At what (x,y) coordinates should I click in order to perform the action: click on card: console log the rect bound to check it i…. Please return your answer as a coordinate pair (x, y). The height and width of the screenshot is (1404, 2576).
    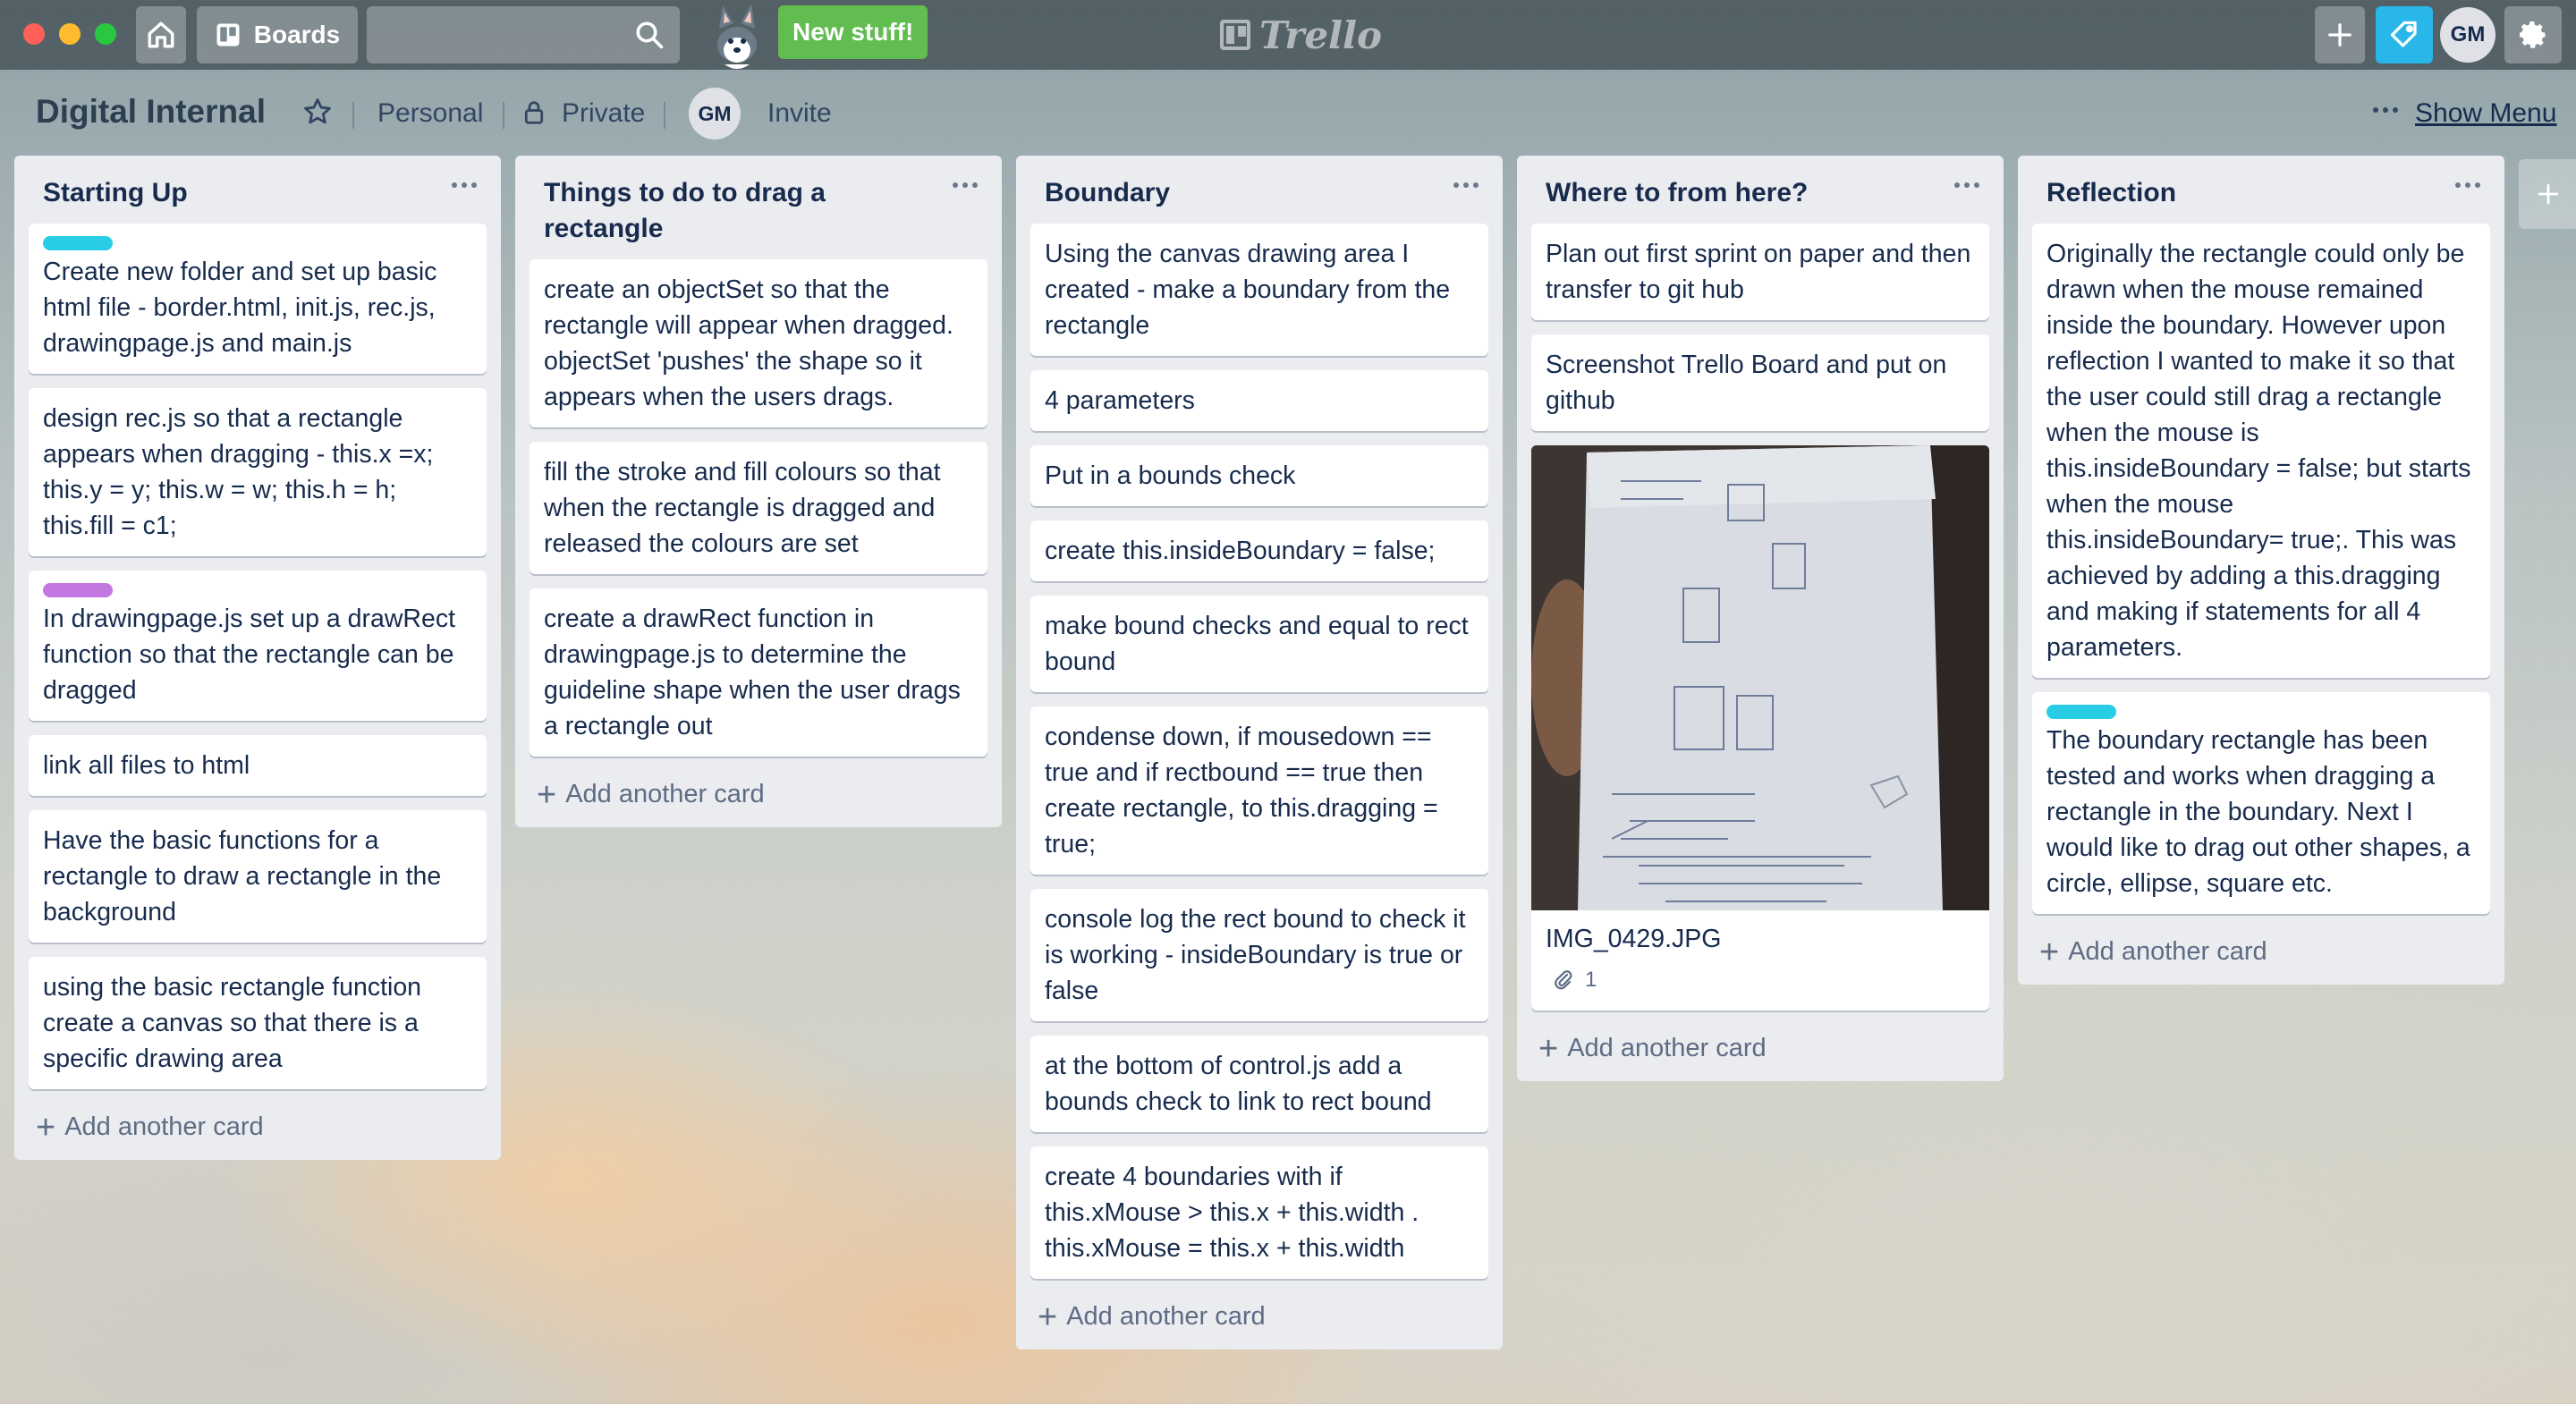
    Looking at the image, I should click on (1259, 955).